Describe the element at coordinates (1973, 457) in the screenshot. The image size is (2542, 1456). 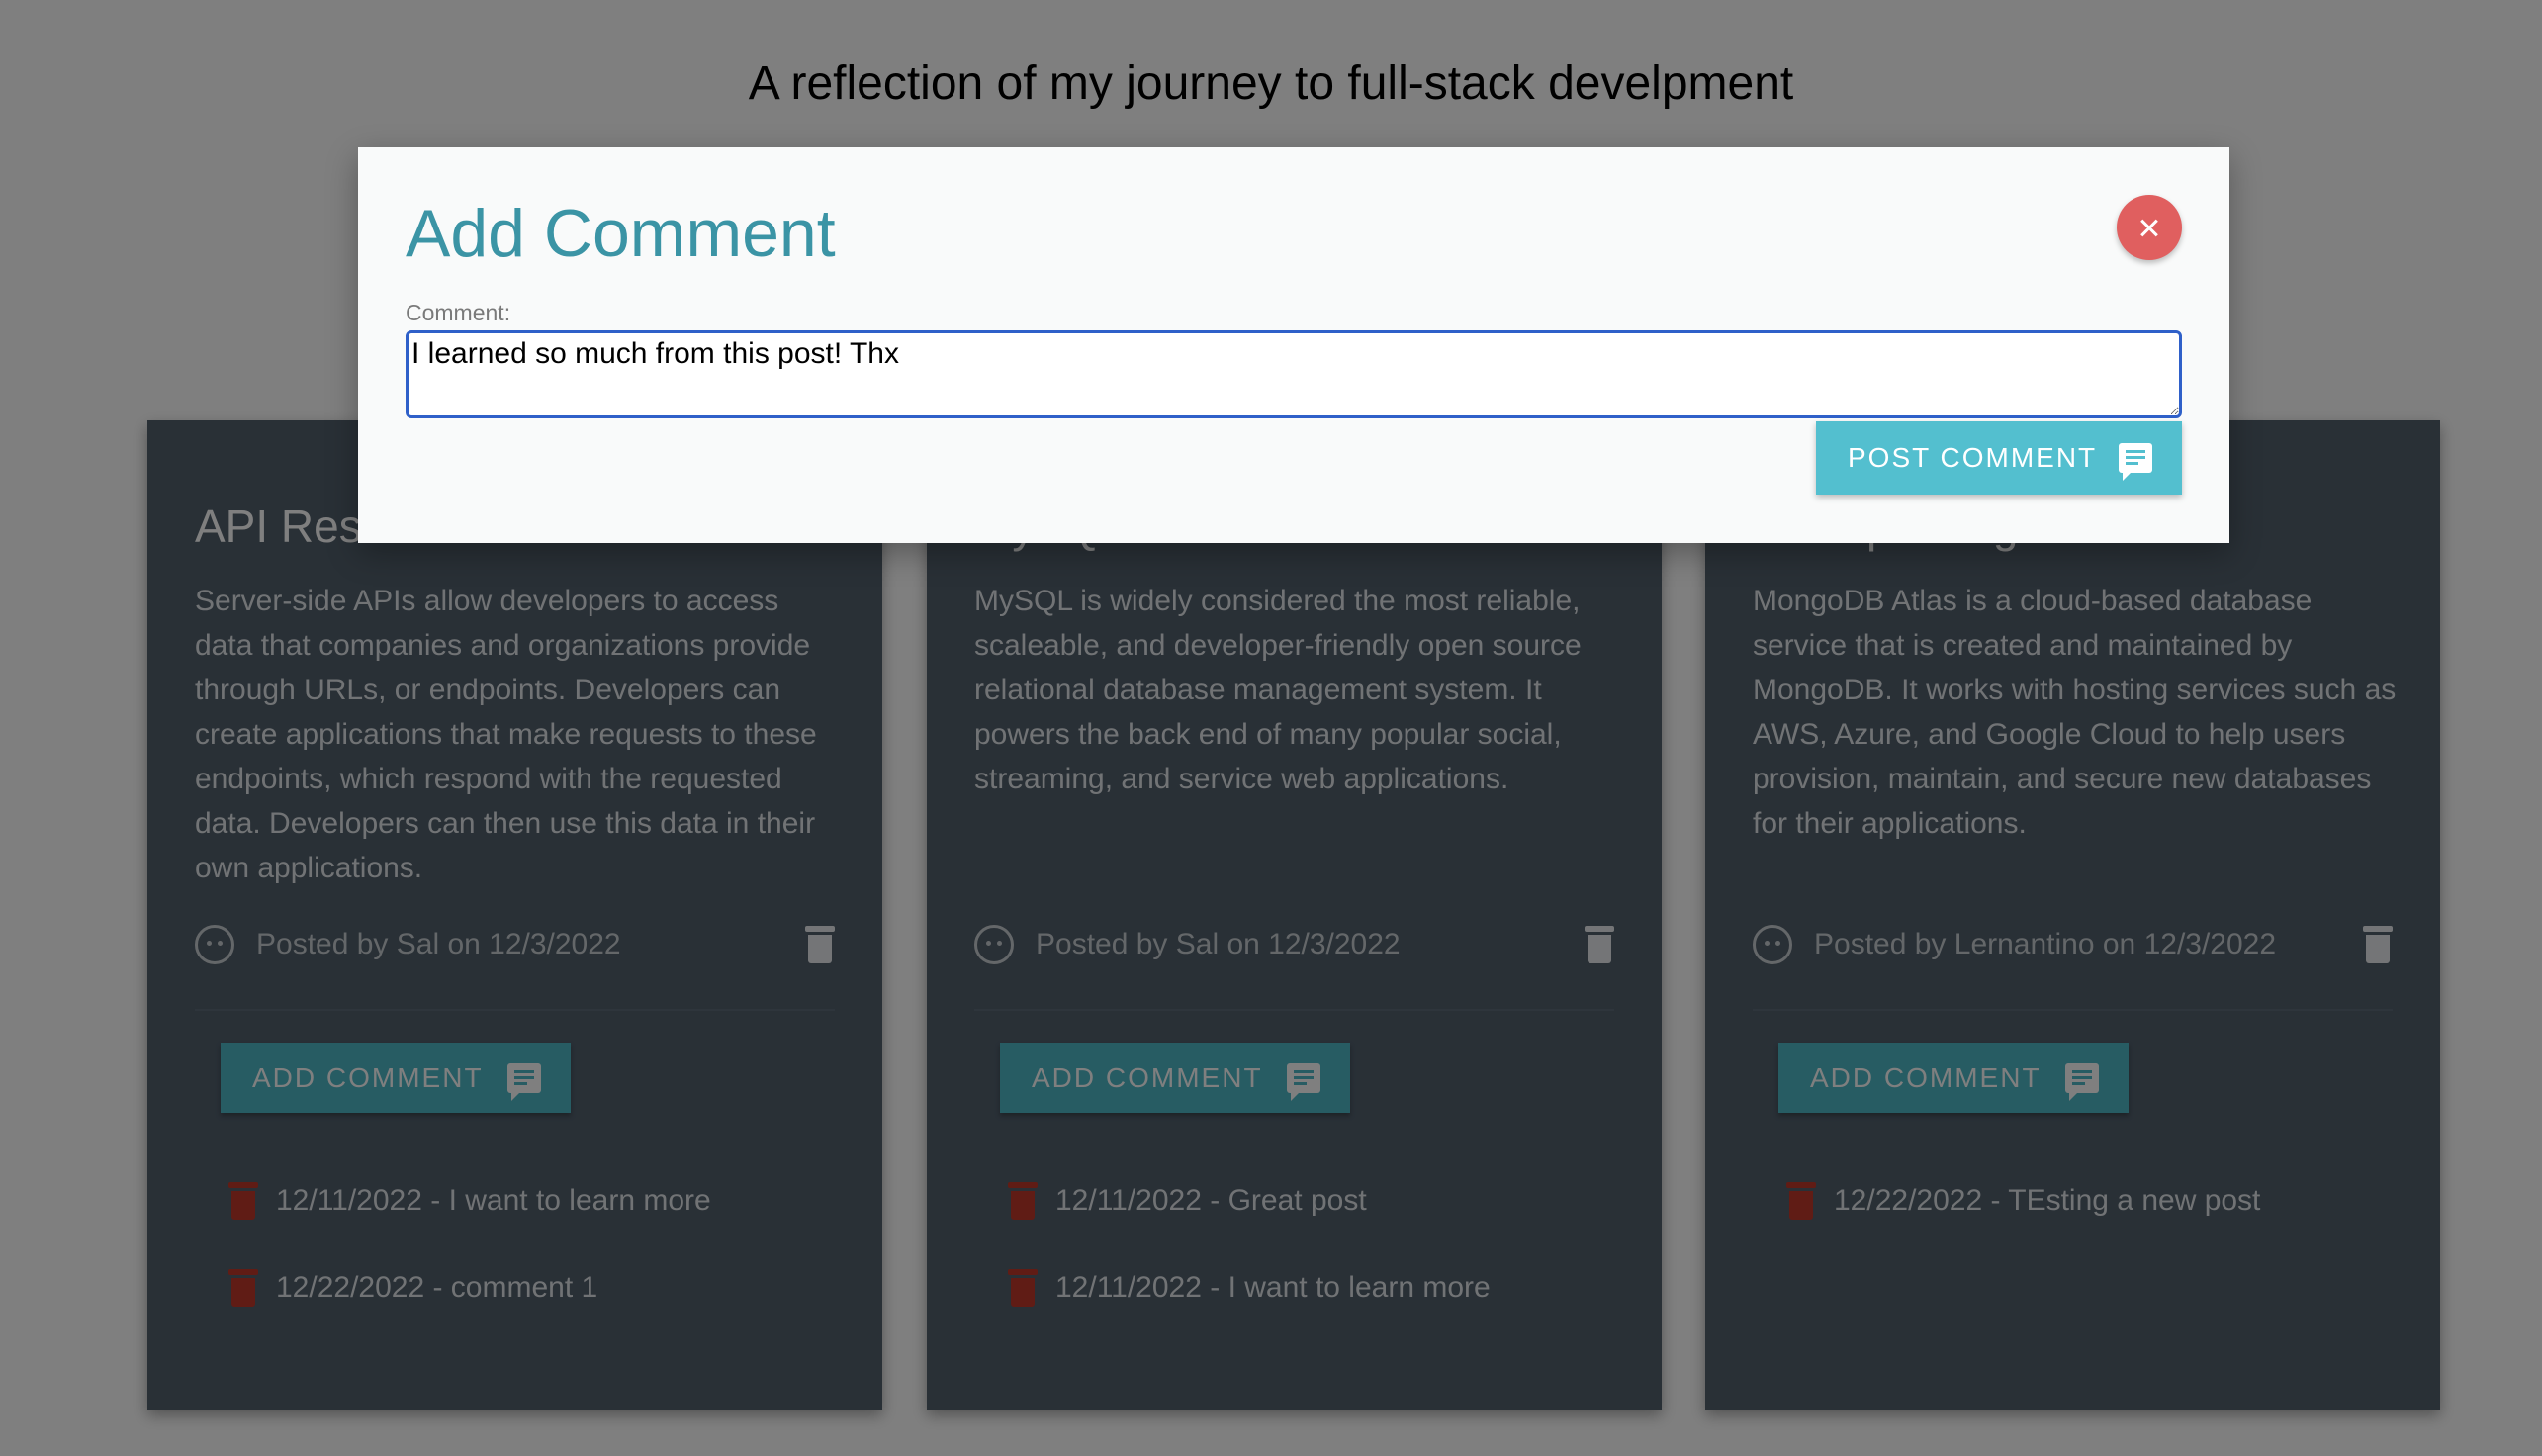
I see `post-comment-label: POST COMMENT` at that location.